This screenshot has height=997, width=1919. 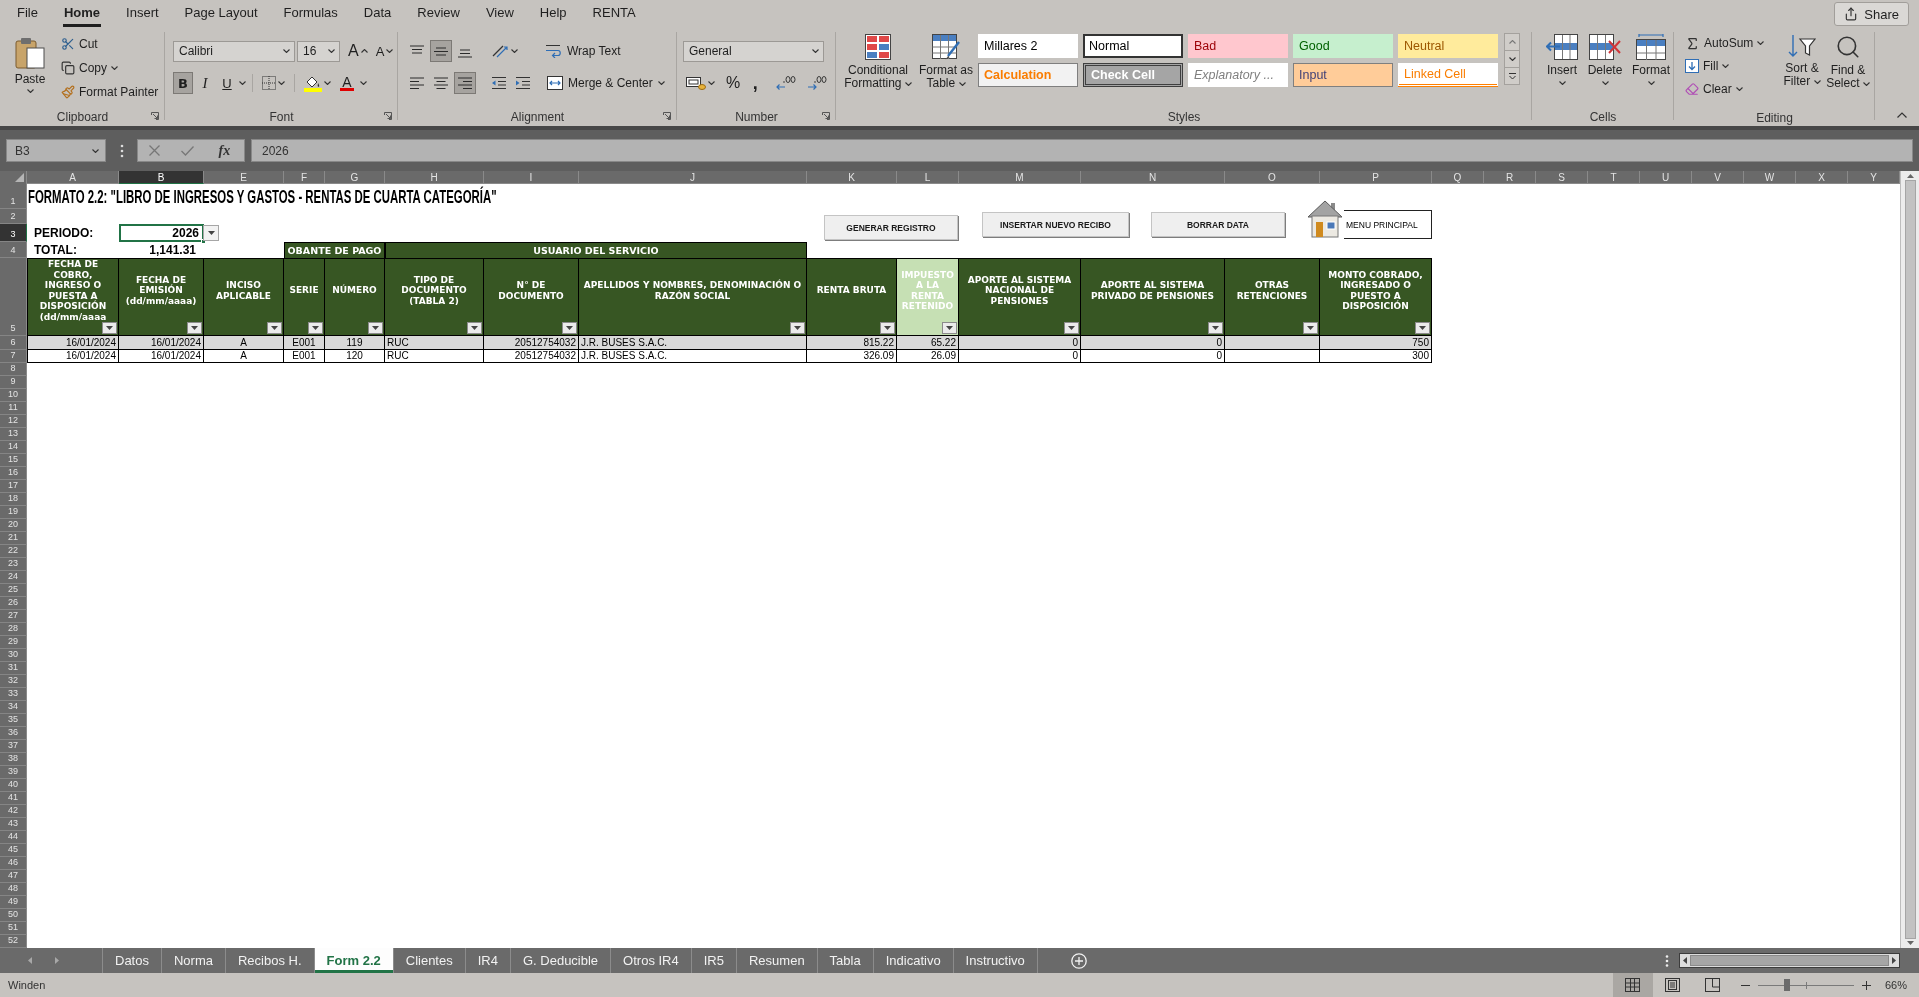 What do you see at coordinates (161, 233) in the screenshot?
I see `period-value: 2026` at bounding box center [161, 233].